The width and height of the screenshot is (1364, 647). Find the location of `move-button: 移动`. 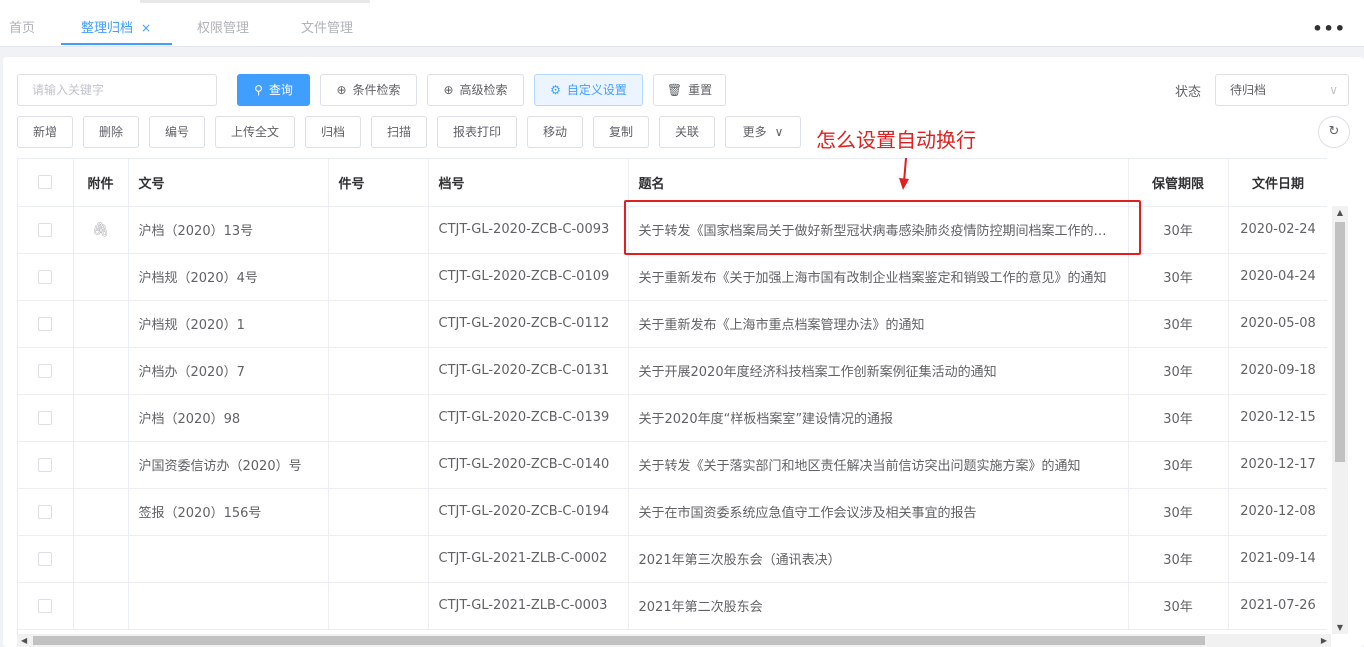

move-button: 移动 is located at coordinates (555, 132).